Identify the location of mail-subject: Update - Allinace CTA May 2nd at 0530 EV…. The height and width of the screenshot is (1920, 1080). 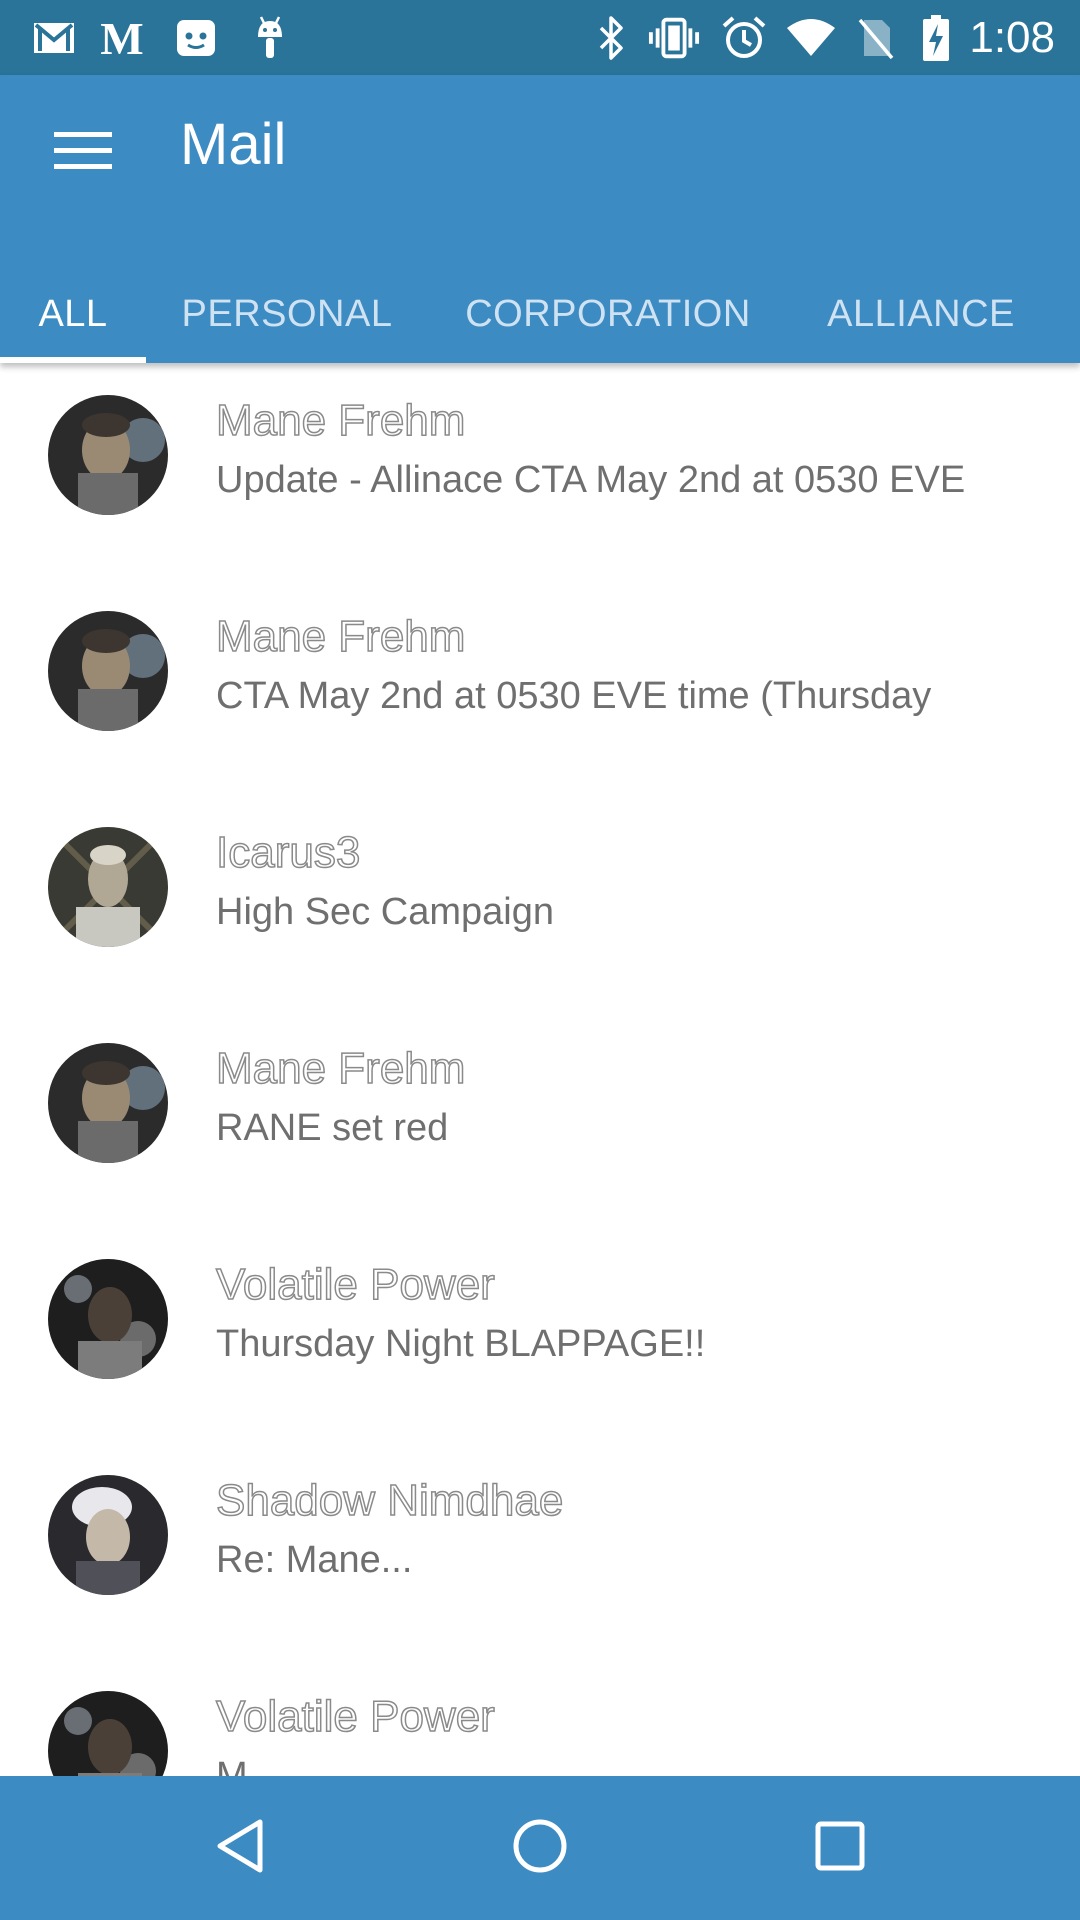
(591, 480).